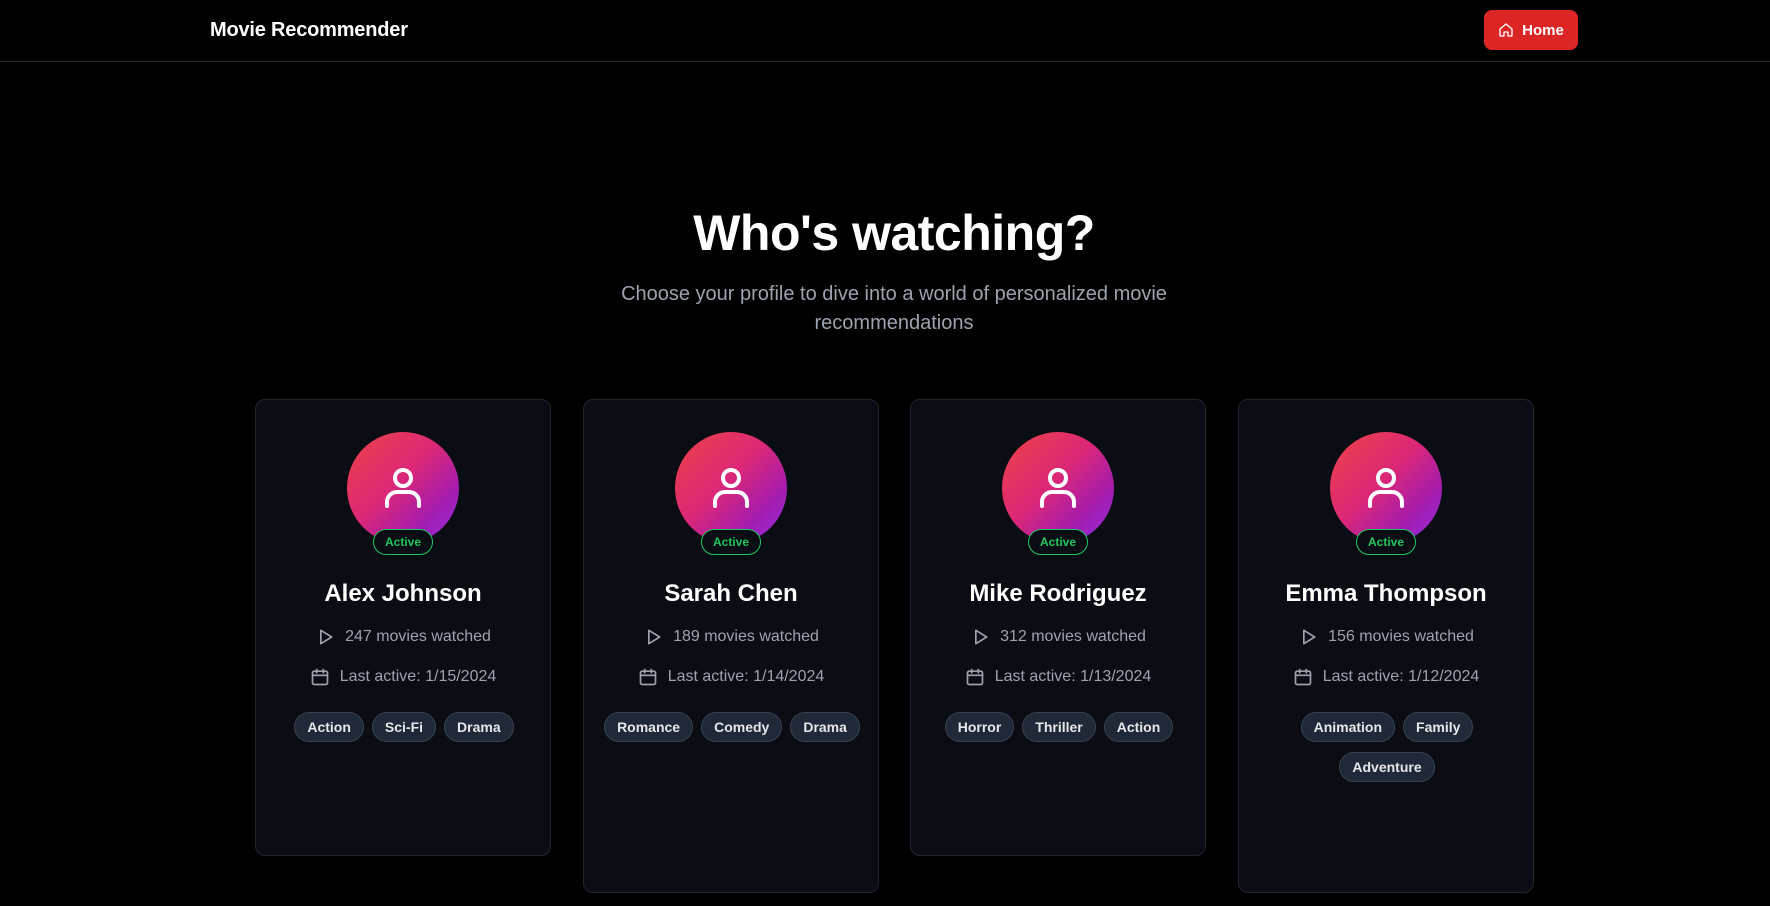 The width and height of the screenshot is (1770, 906). What do you see at coordinates (746, 676) in the screenshot?
I see `last-active-text: Last active: 1/14/2024` at bounding box center [746, 676].